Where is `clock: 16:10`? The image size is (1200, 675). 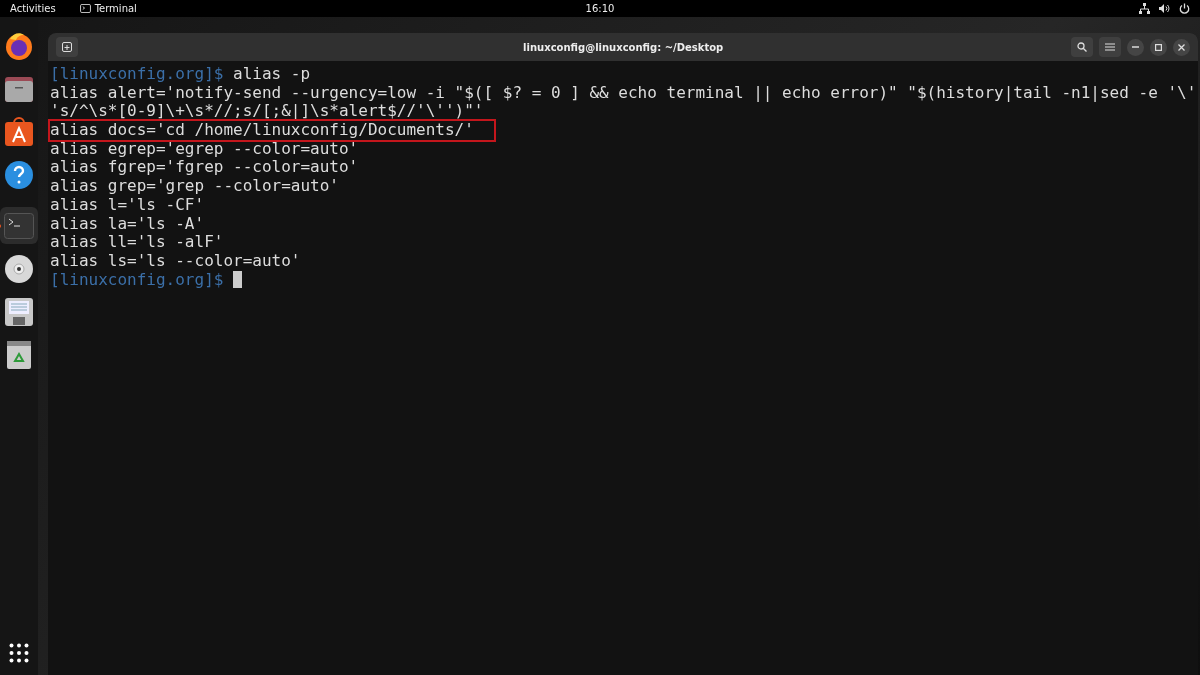 clock: 16:10 is located at coordinates (600, 8).